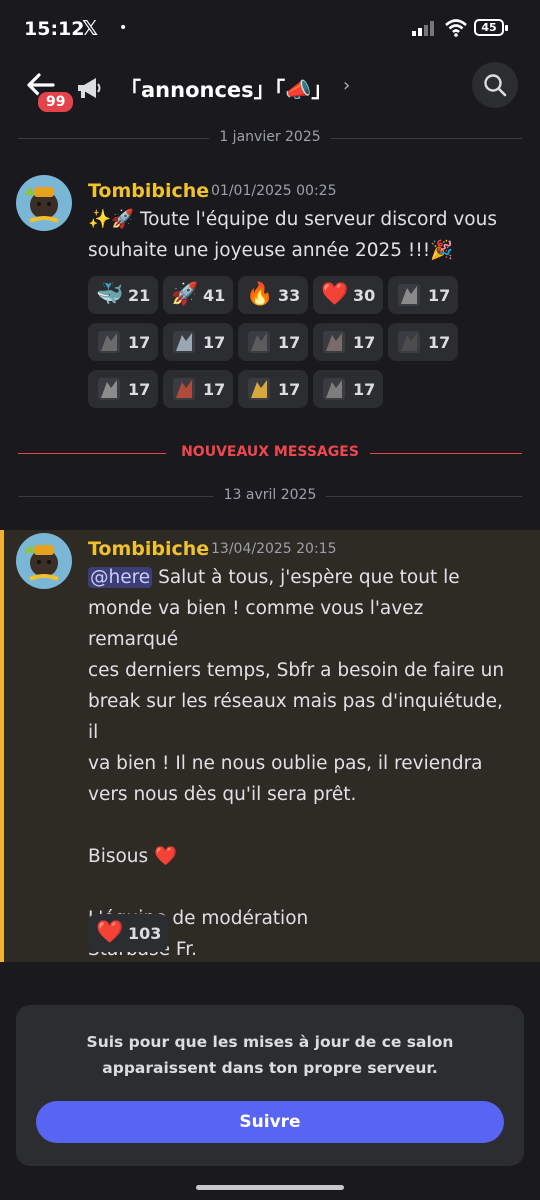  What do you see at coordinates (259, 389) in the screenshot?
I see `custom-emoji-9-icon` at bounding box center [259, 389].